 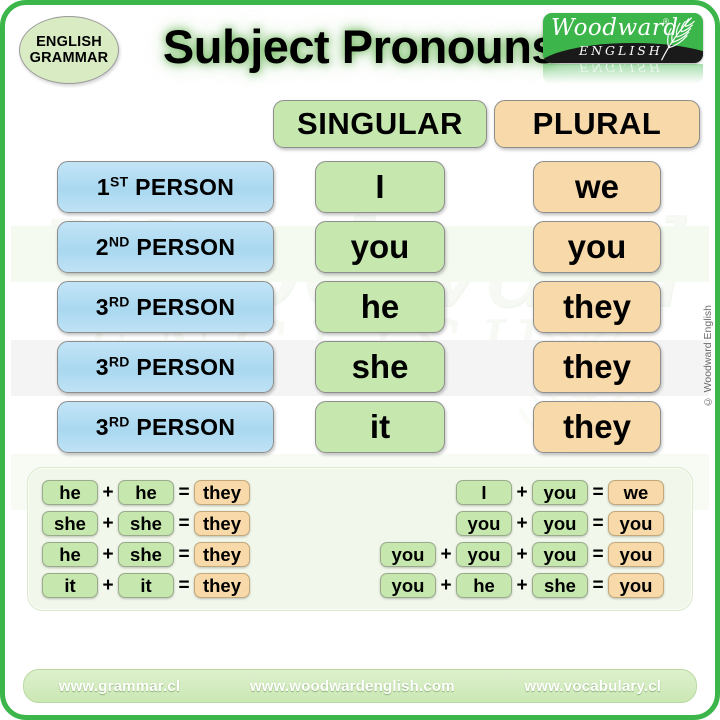 I want to click on equation-result: we, so click(x=636, y=492).